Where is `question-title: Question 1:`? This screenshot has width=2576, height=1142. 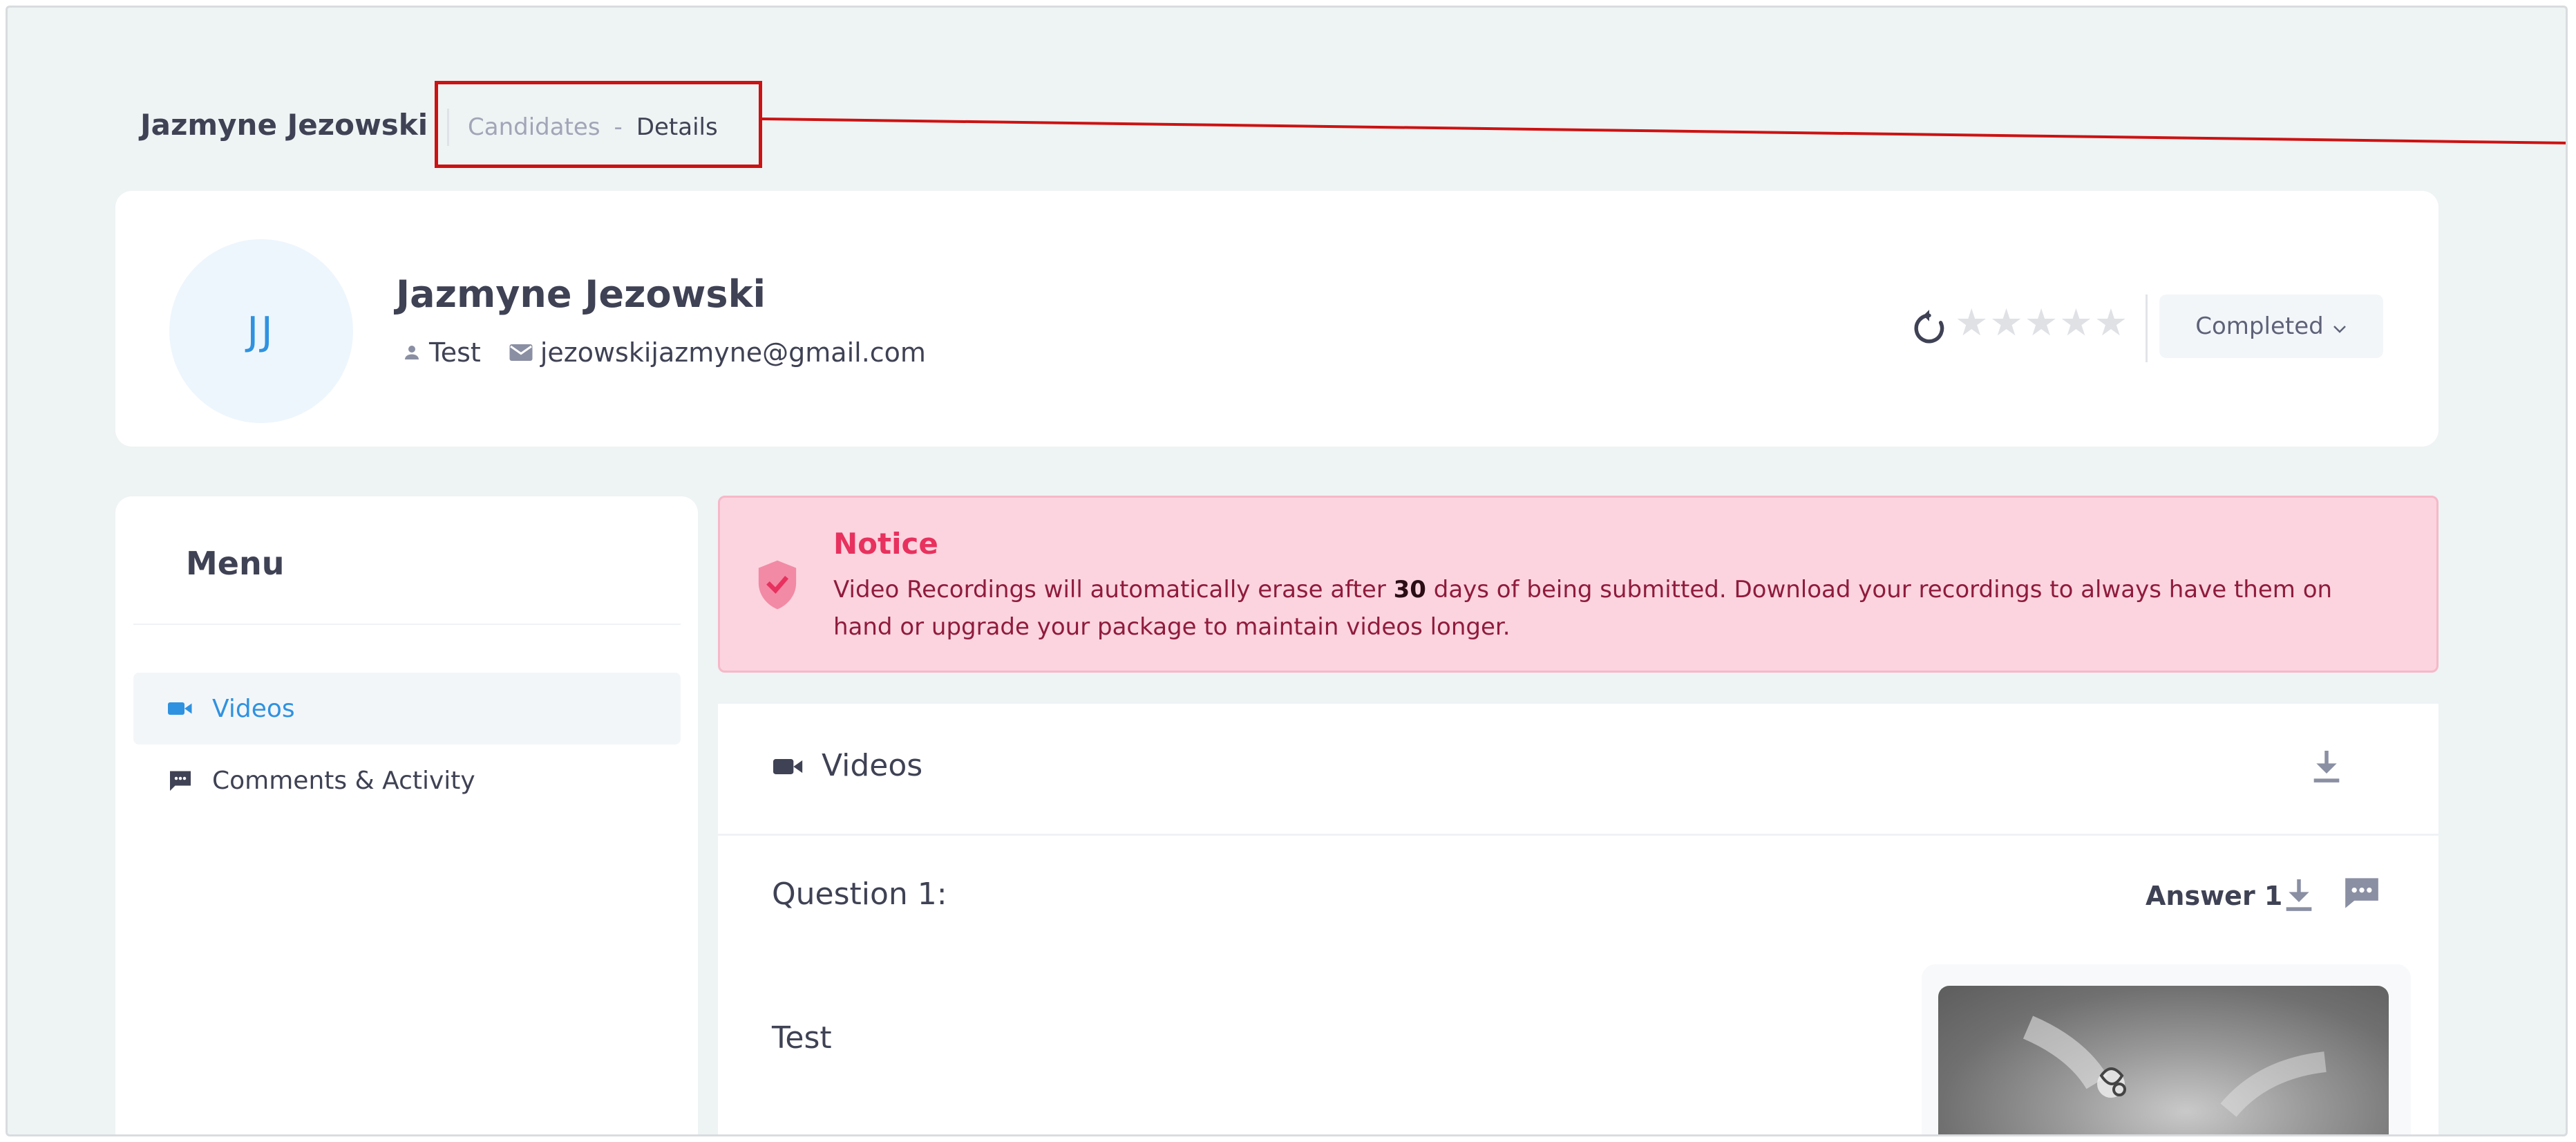 question-title: Question 1: is located at coordinates (859, 894).